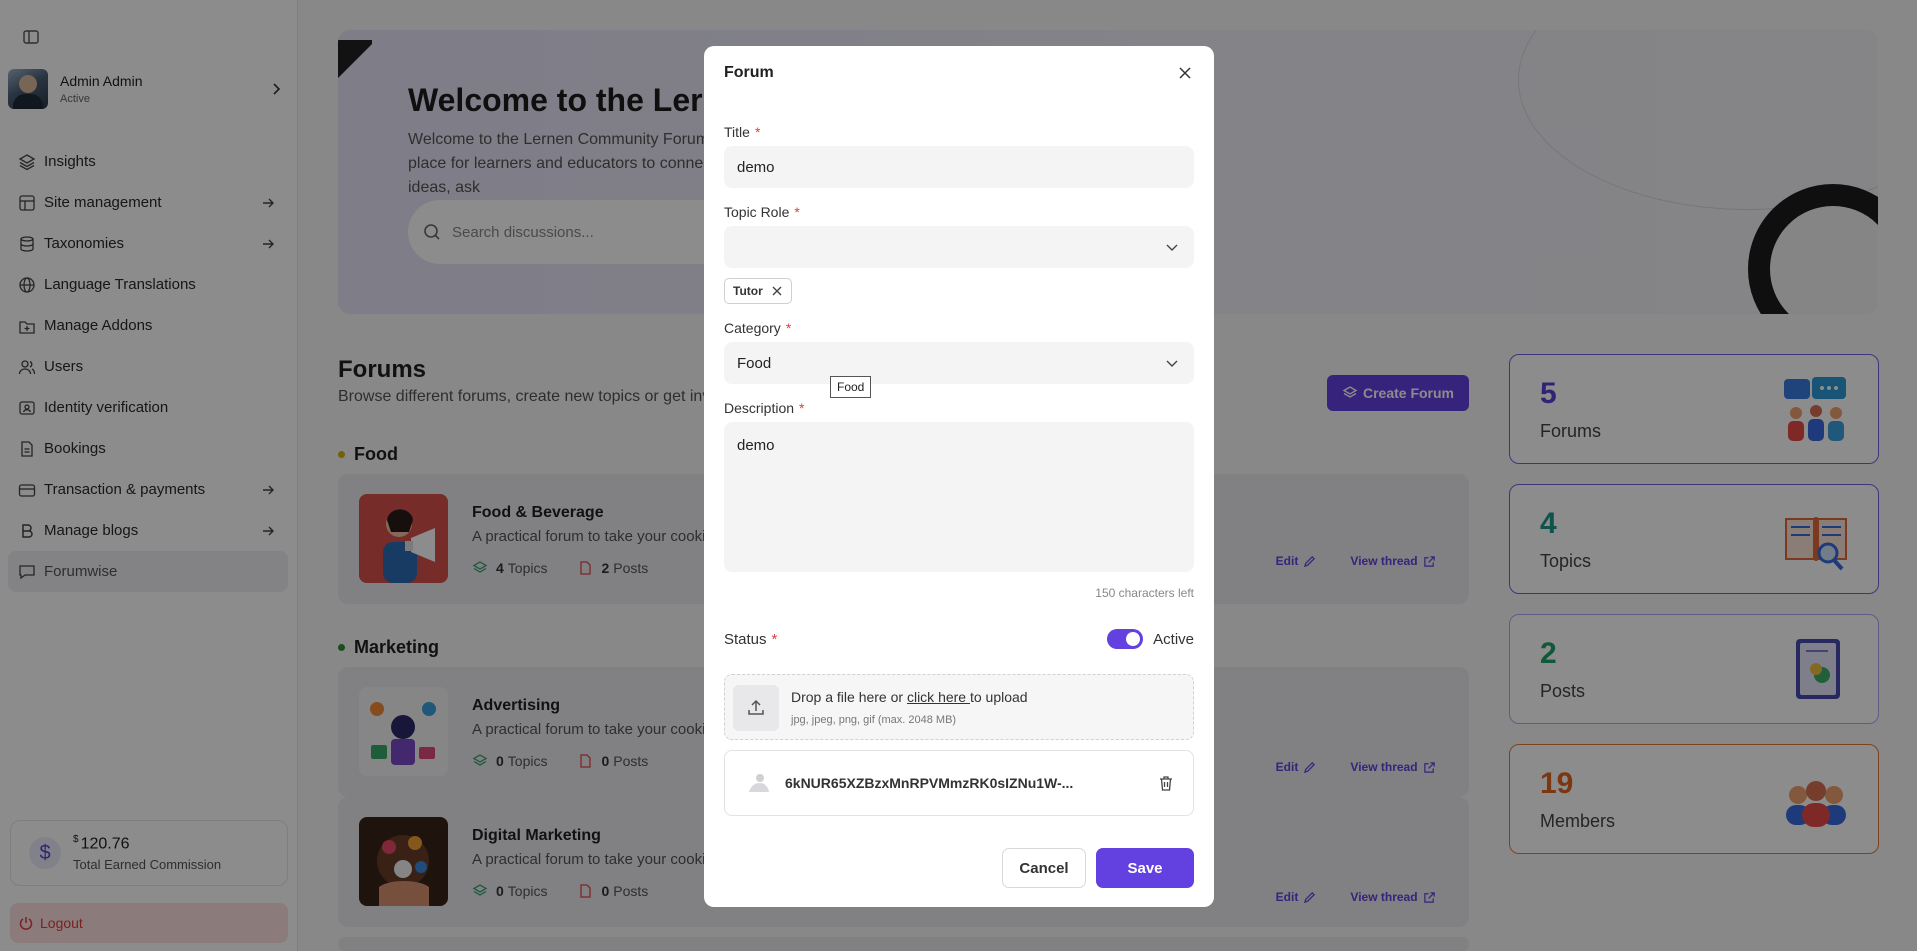 This screenshot has width=1917, height=951. I want to click on category-tooltip: Food, so click(851, 387).